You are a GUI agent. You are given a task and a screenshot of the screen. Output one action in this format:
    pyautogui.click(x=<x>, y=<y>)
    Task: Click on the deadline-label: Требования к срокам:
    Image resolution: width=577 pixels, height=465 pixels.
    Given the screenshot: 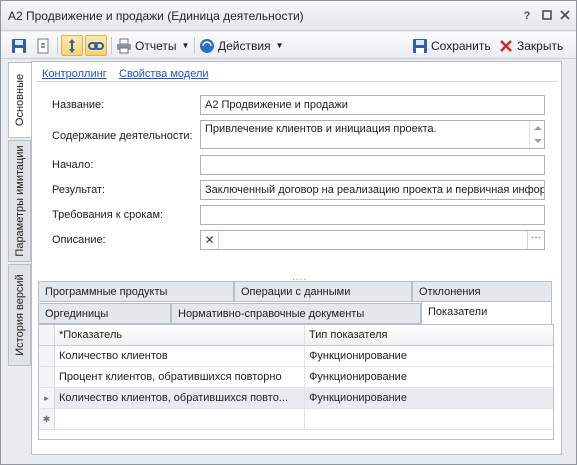 What is the action you would take?
    pyautogui.click(x=108, y=215)
    